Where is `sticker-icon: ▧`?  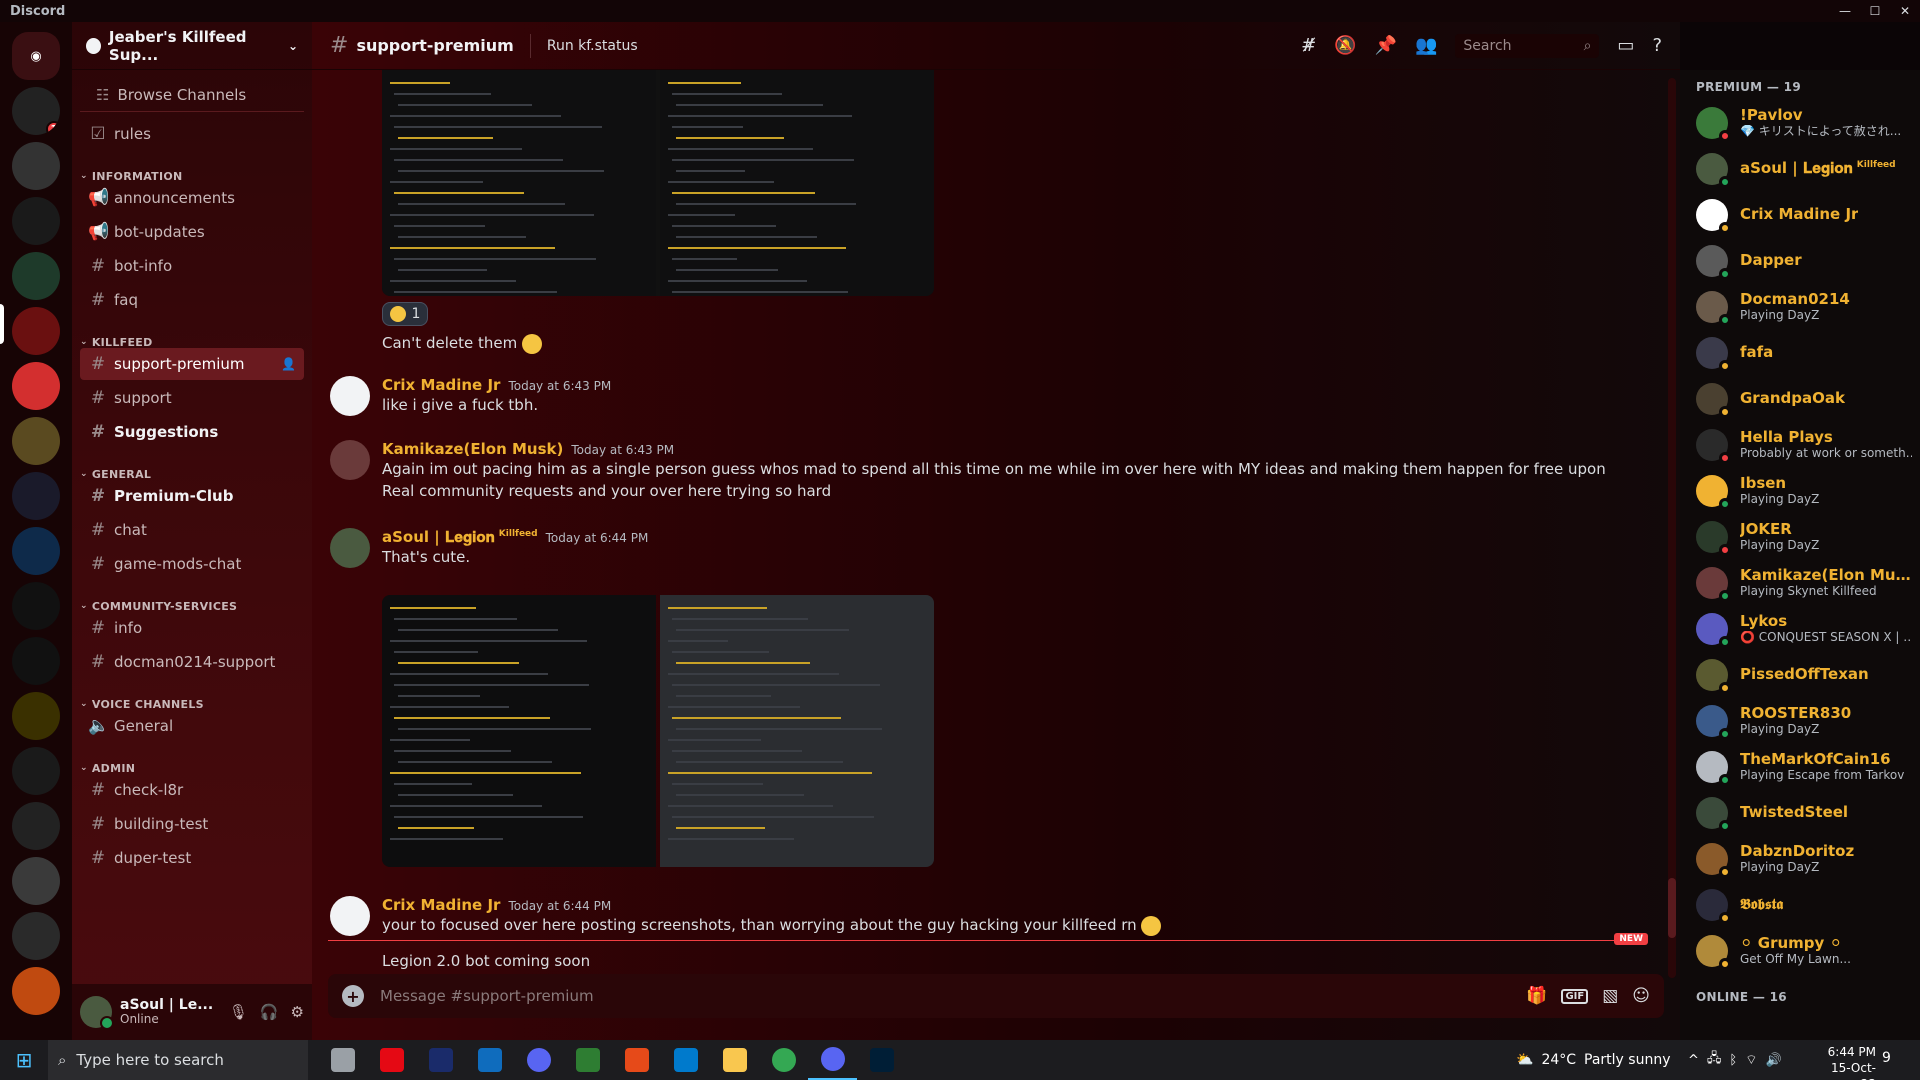
sticker-icon: ▧ is located at coordinates (1610, 996).